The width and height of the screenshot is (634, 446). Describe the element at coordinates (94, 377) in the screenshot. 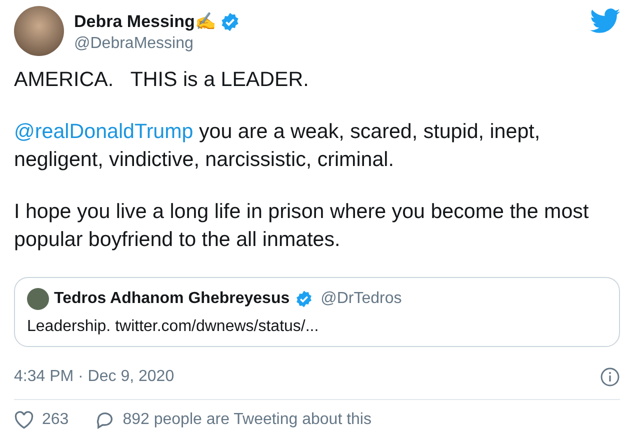

I see `tweet-timestamp: 4:34 PM · Dec 9, 2020` at that location.